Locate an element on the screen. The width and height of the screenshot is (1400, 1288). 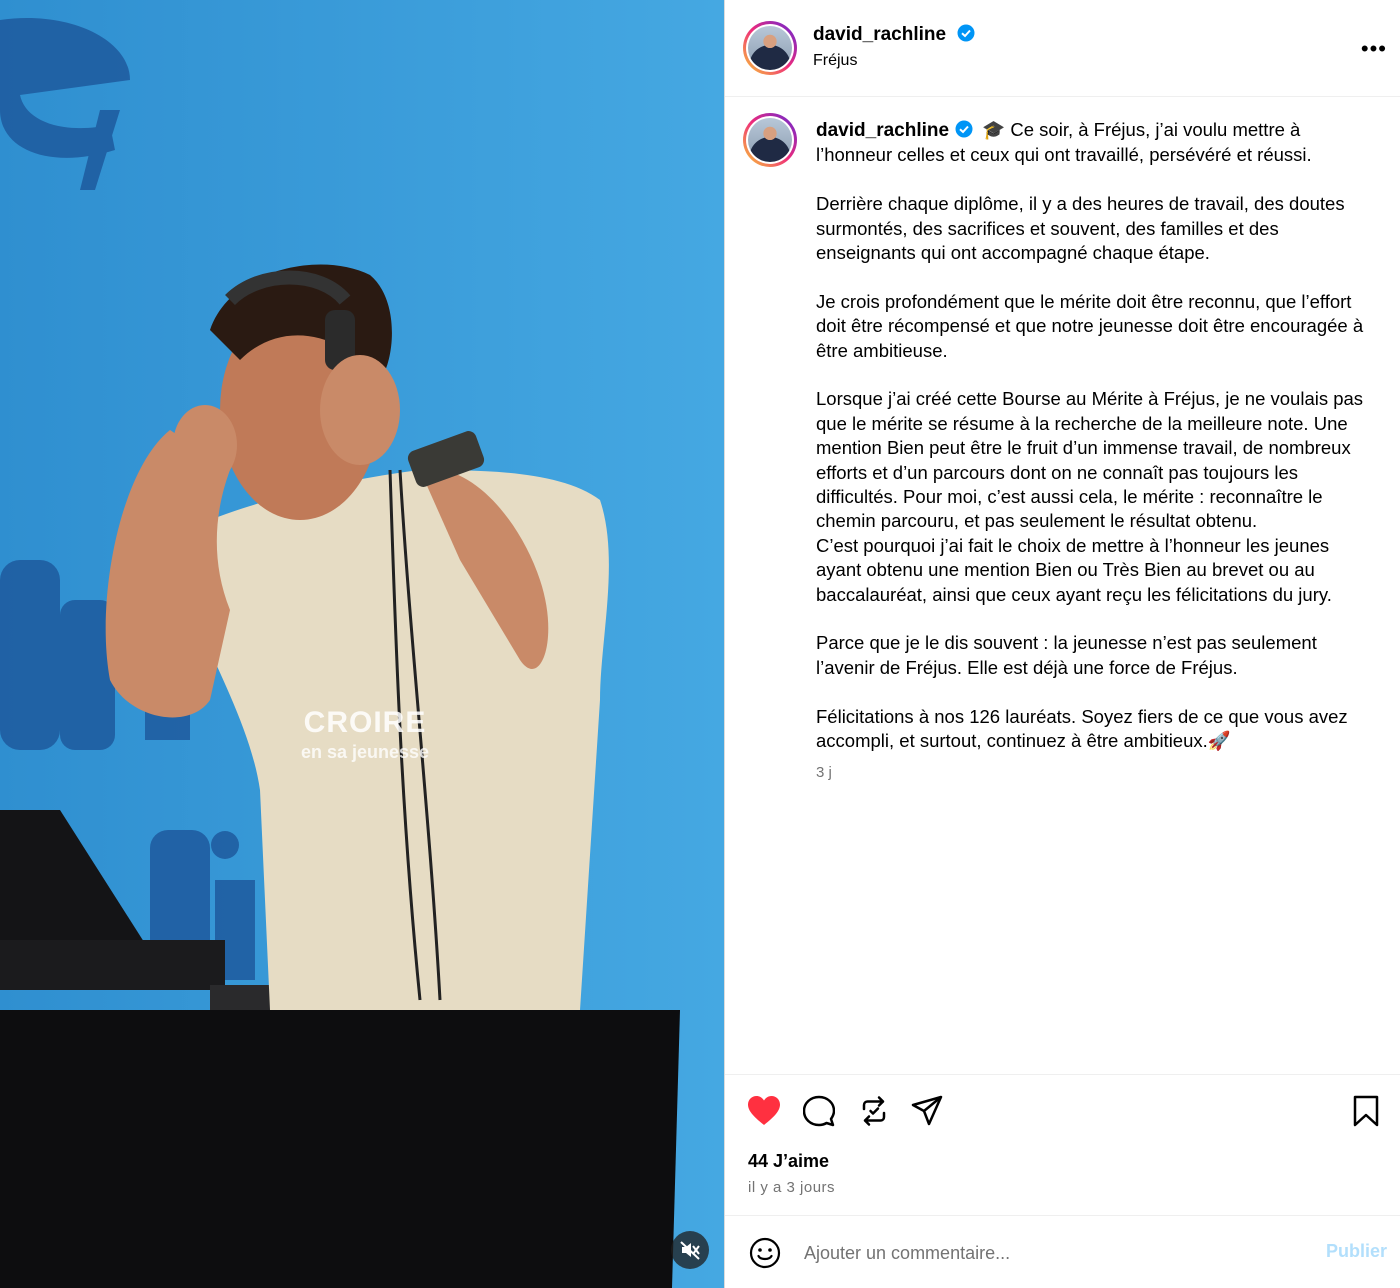
publish-button: Publier is located at coordinates (1356, 1251).